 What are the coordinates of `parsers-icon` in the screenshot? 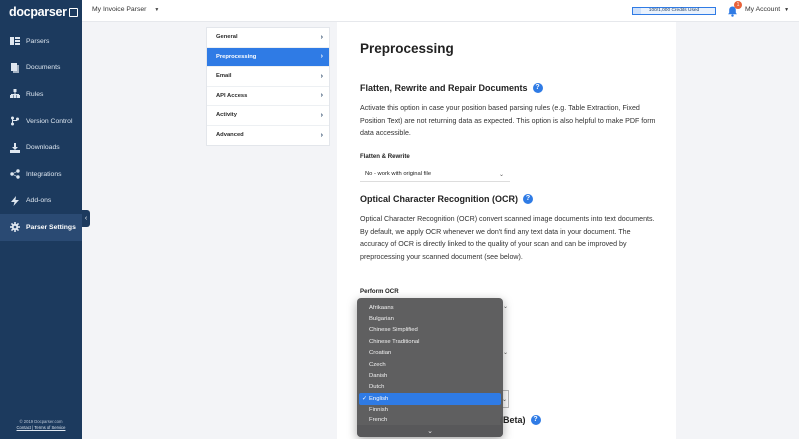 It's located at (15, 41).